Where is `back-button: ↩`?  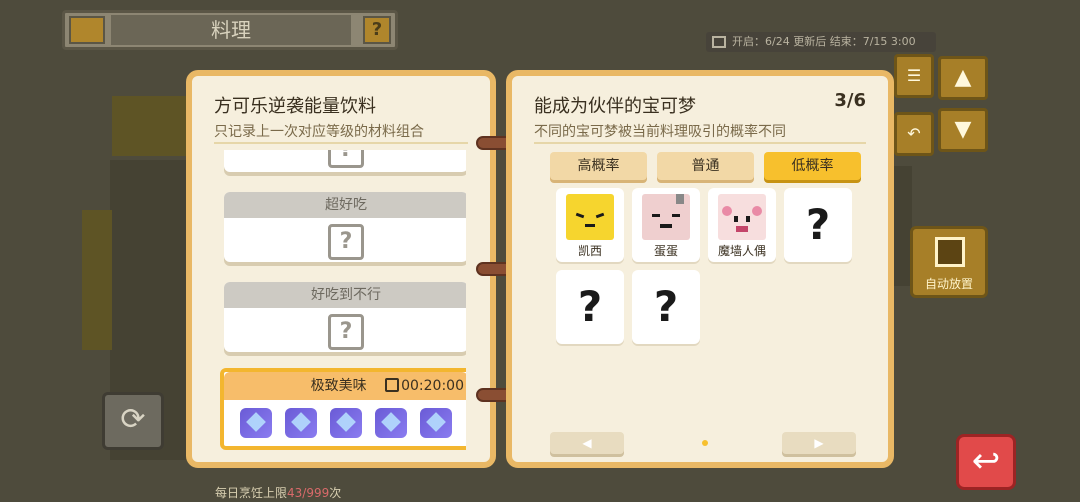 back-button: ↩ is located at coordinates (986, 462).